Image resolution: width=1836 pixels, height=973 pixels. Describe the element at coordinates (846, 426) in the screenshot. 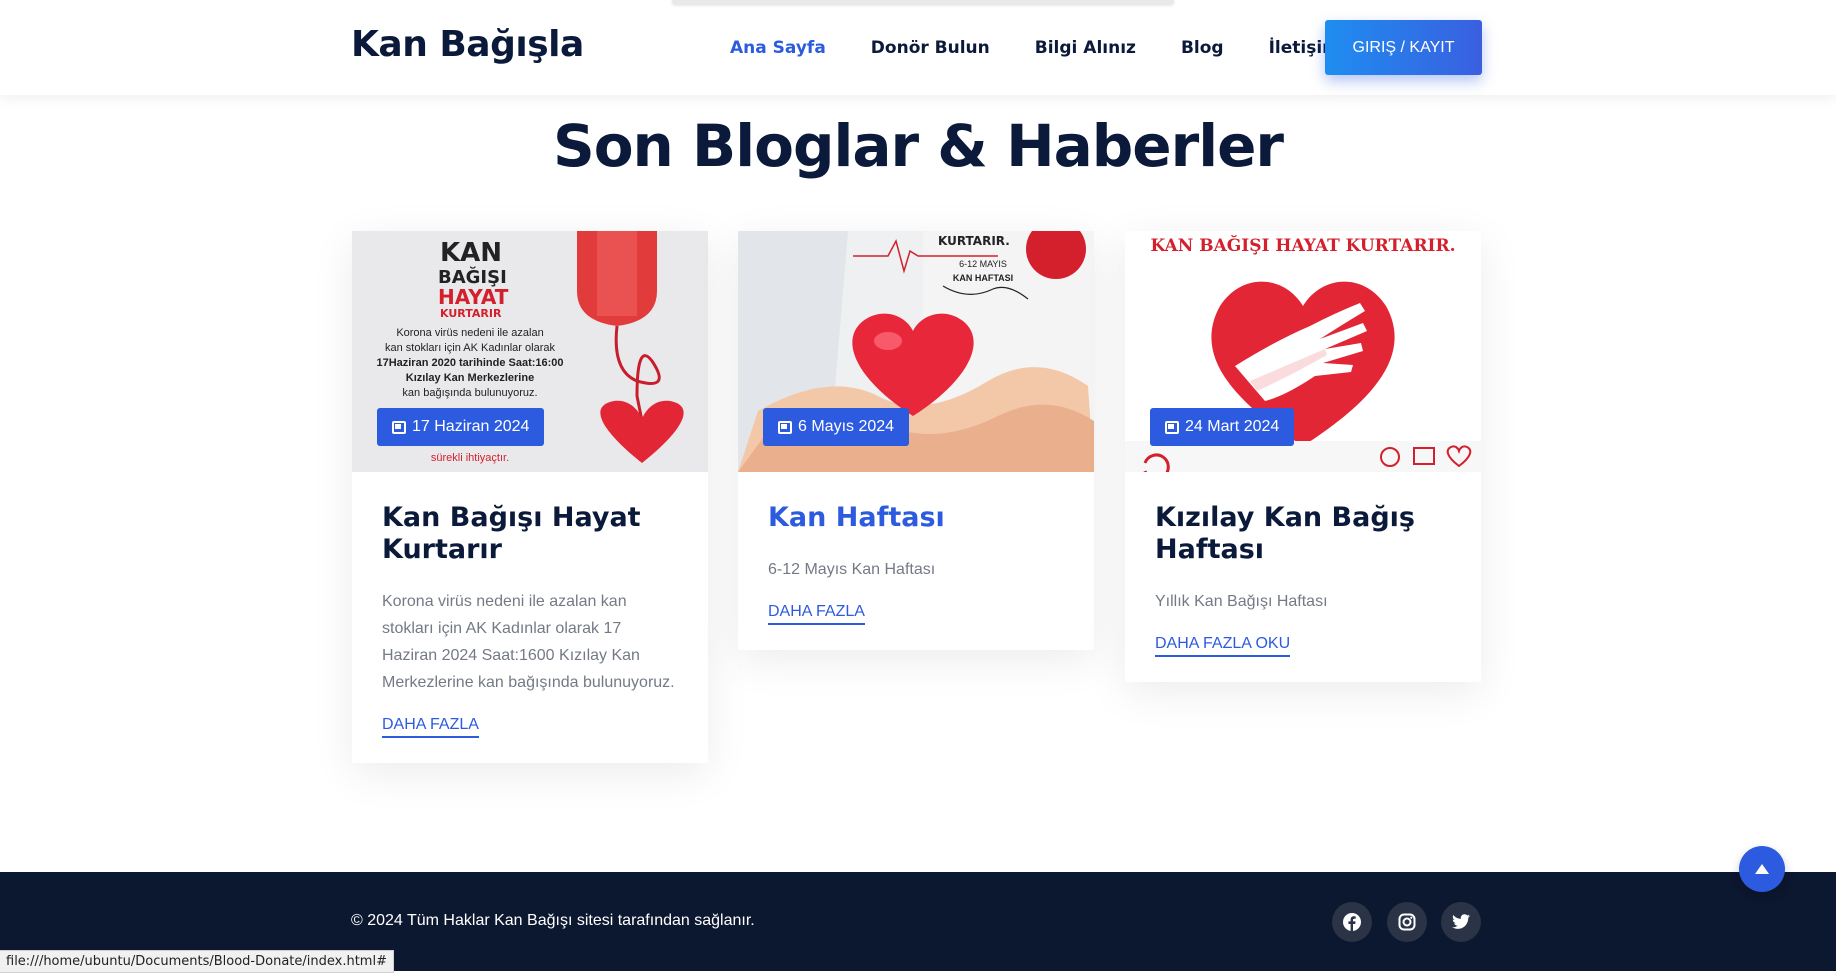

I see `post-date: 6 Mayıs 2024` at that location.